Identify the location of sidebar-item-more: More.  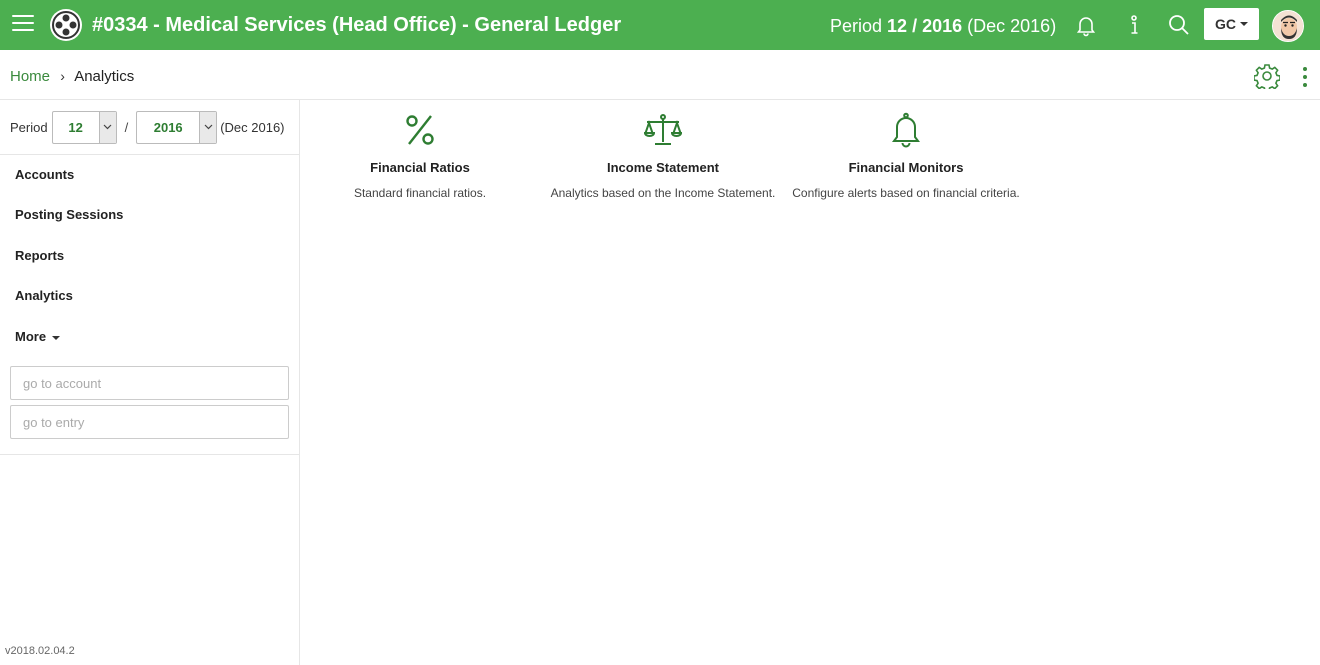
(38, 336).